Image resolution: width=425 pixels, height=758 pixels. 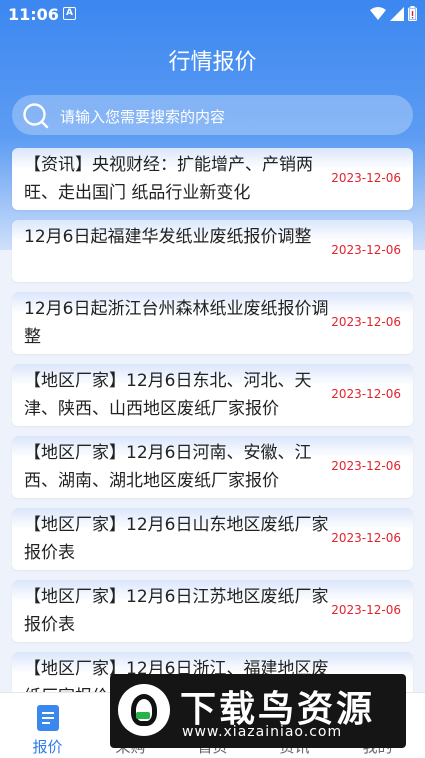 I want to click on status-time: 11:06, so click(x=33, y=14).